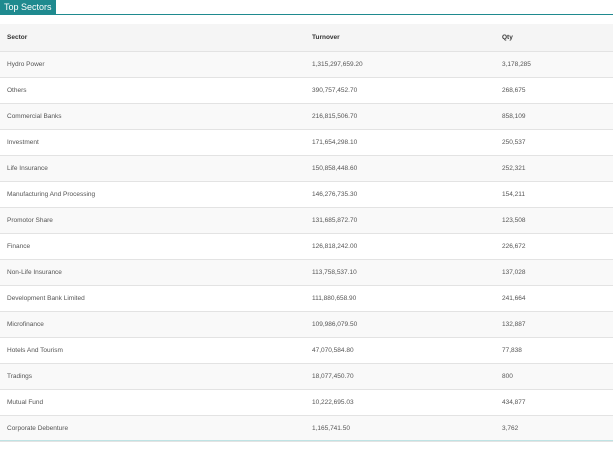 This screenshot has width=613, height=453. Describe the element at coordinates (28, 7) in the screenshot. I see `tab-top-sectors: Top Sectors` at that location.